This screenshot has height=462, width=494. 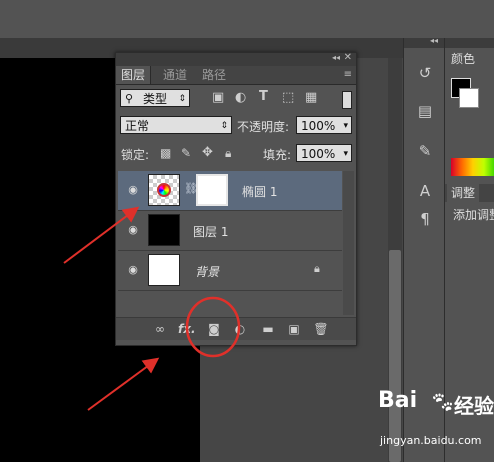 What do you see at coordinates (318, 126) in the screenshot?
I see `opacity-value: 100%` at bounding box center [318, 126].